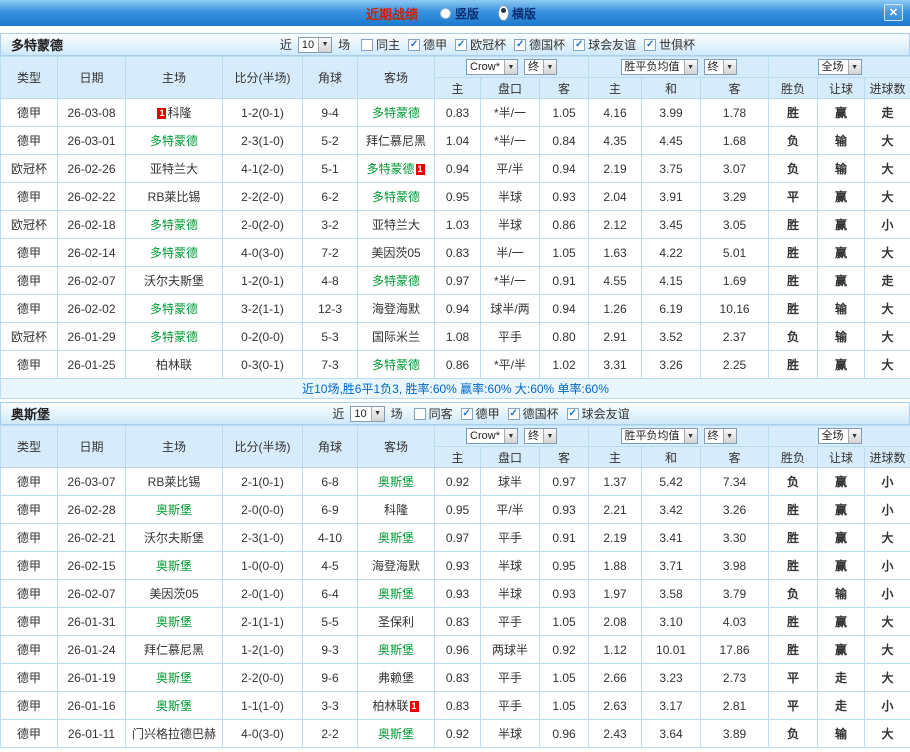 The image size is (910, 752). Describe the element at coordinates (515, 13) in the screenshot. I see `layout-option-horizontal: 横版` at that location.